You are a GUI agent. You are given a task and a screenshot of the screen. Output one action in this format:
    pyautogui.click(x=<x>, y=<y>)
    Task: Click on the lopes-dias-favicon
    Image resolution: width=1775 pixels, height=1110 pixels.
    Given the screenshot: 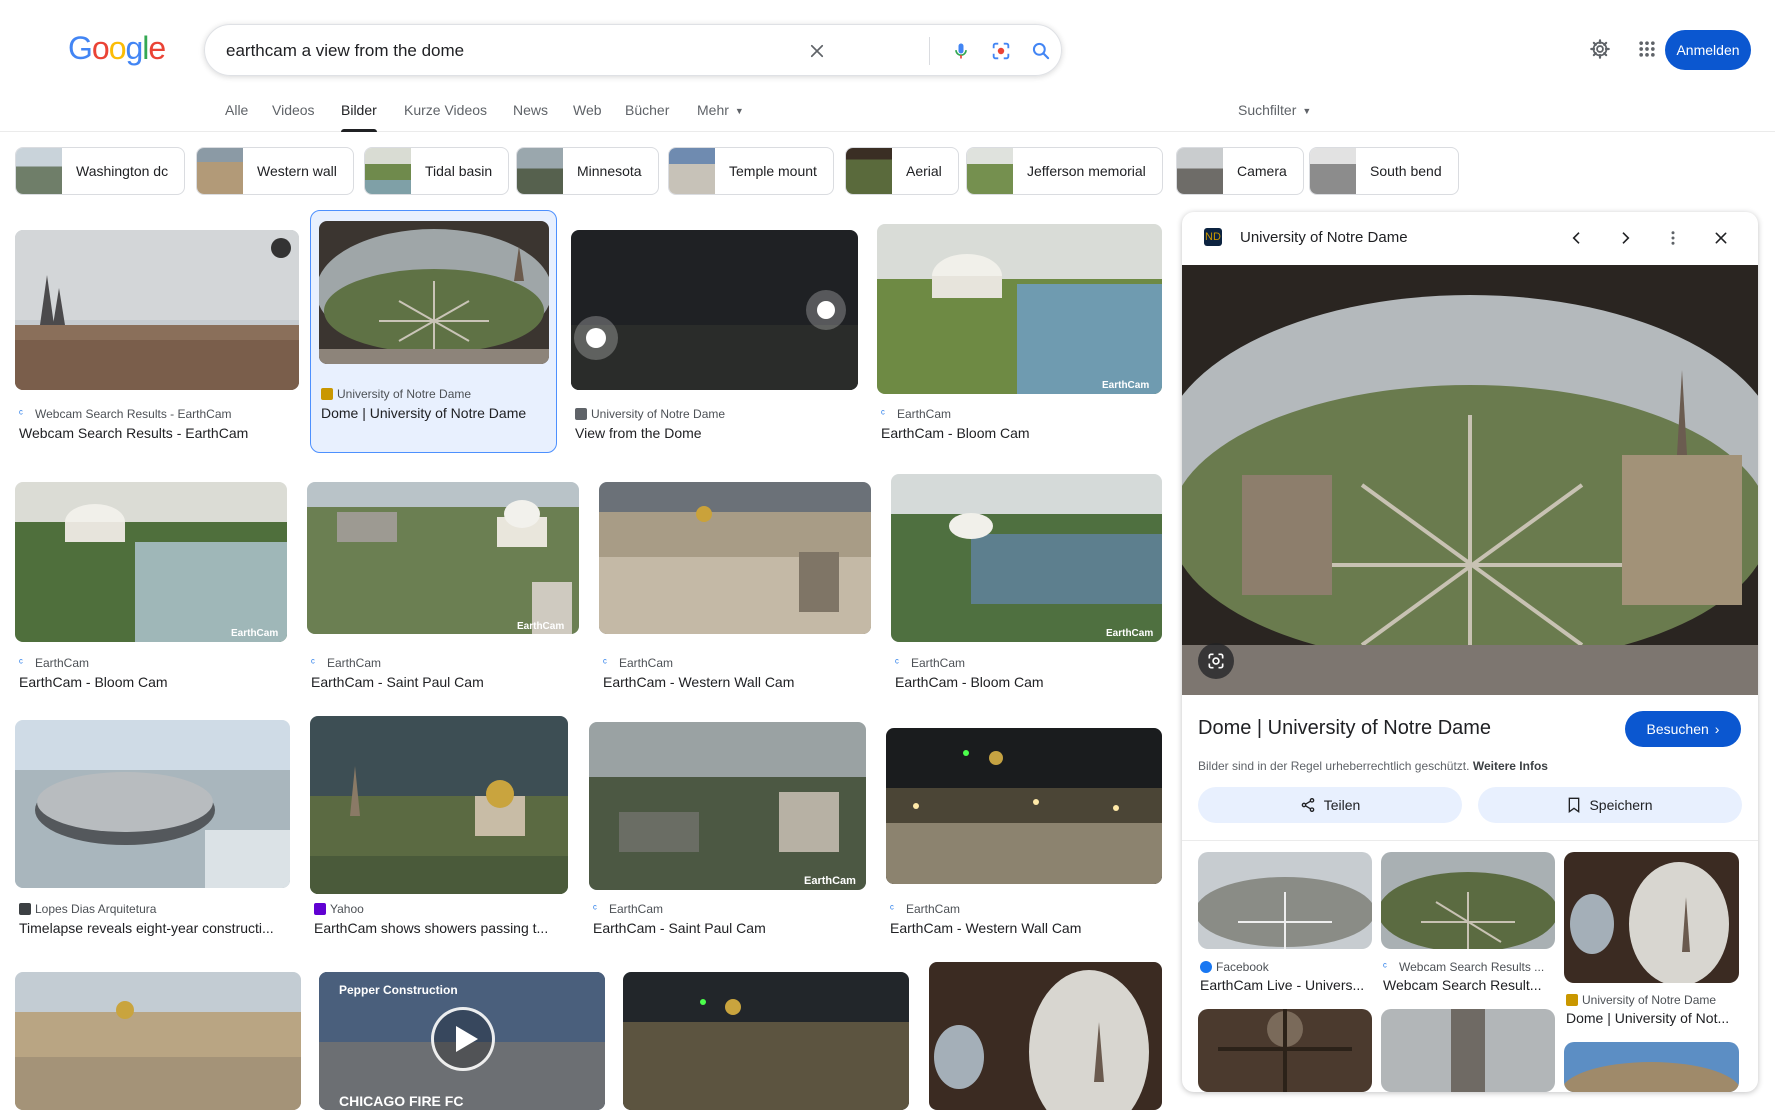 What is the action you would take?
    pyautogui.click(x=25, y=909)
    